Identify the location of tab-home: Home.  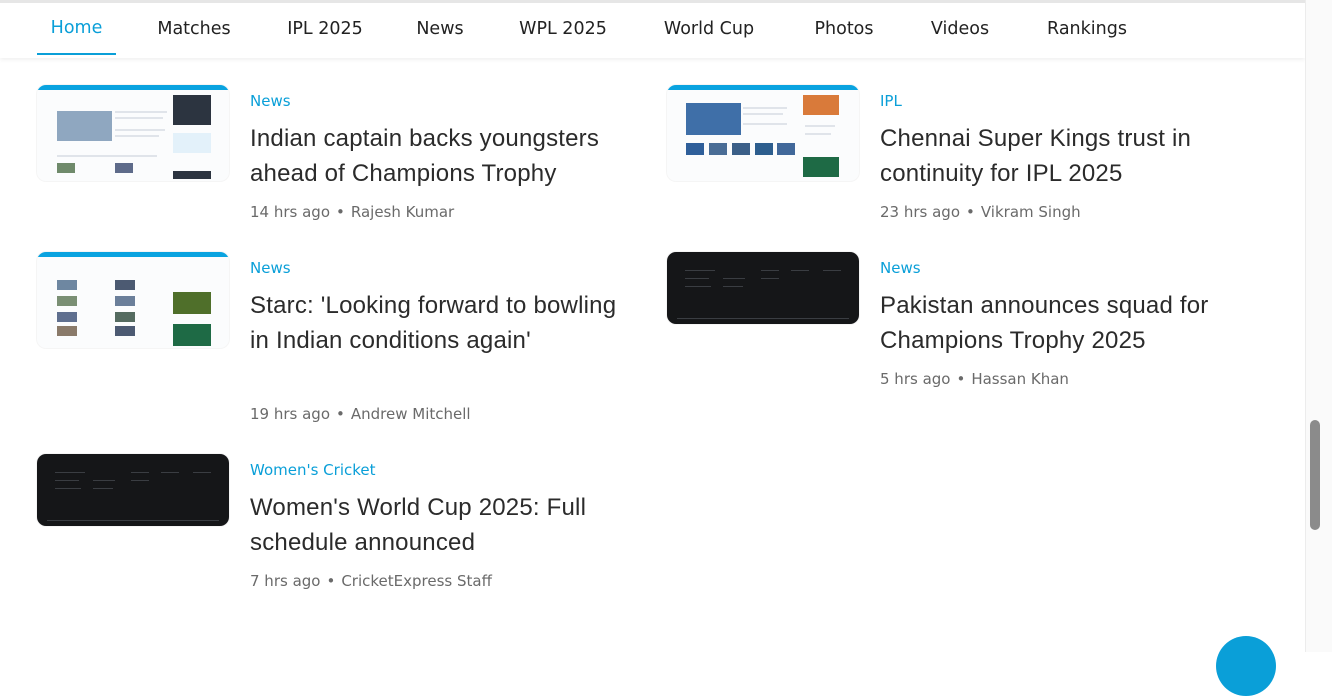
(76, 29).